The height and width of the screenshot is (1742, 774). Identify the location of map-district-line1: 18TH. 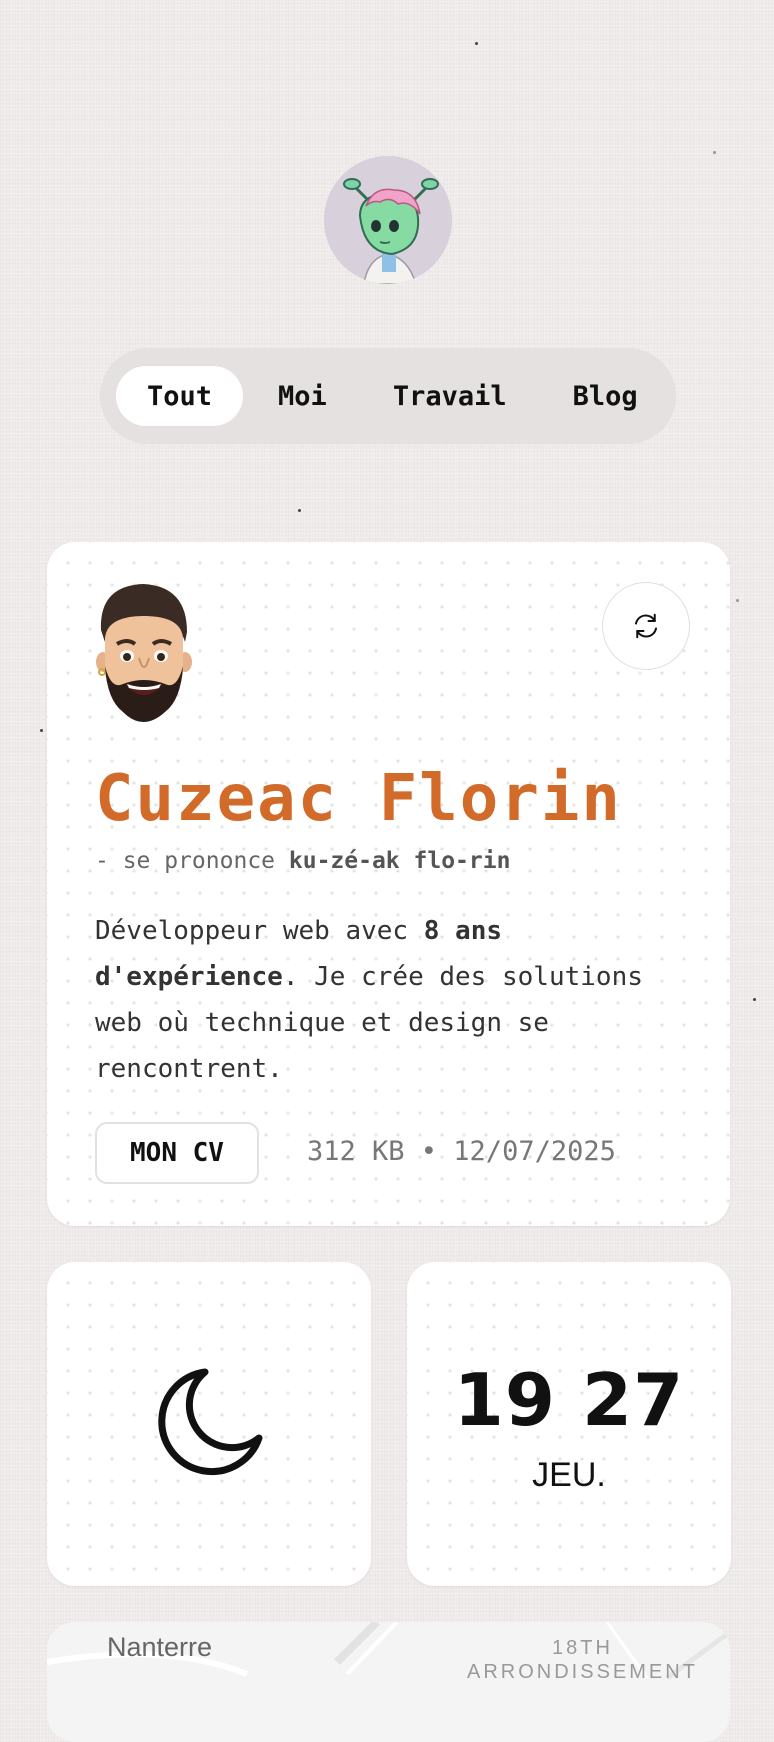
(582, 1648).